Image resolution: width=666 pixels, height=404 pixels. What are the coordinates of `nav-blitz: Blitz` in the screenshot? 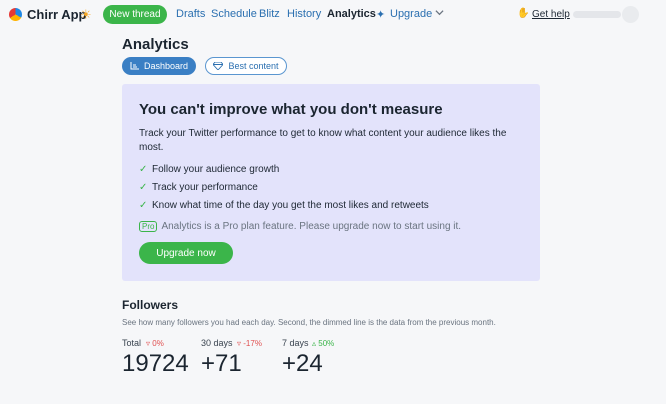 It's located at (269, 14).